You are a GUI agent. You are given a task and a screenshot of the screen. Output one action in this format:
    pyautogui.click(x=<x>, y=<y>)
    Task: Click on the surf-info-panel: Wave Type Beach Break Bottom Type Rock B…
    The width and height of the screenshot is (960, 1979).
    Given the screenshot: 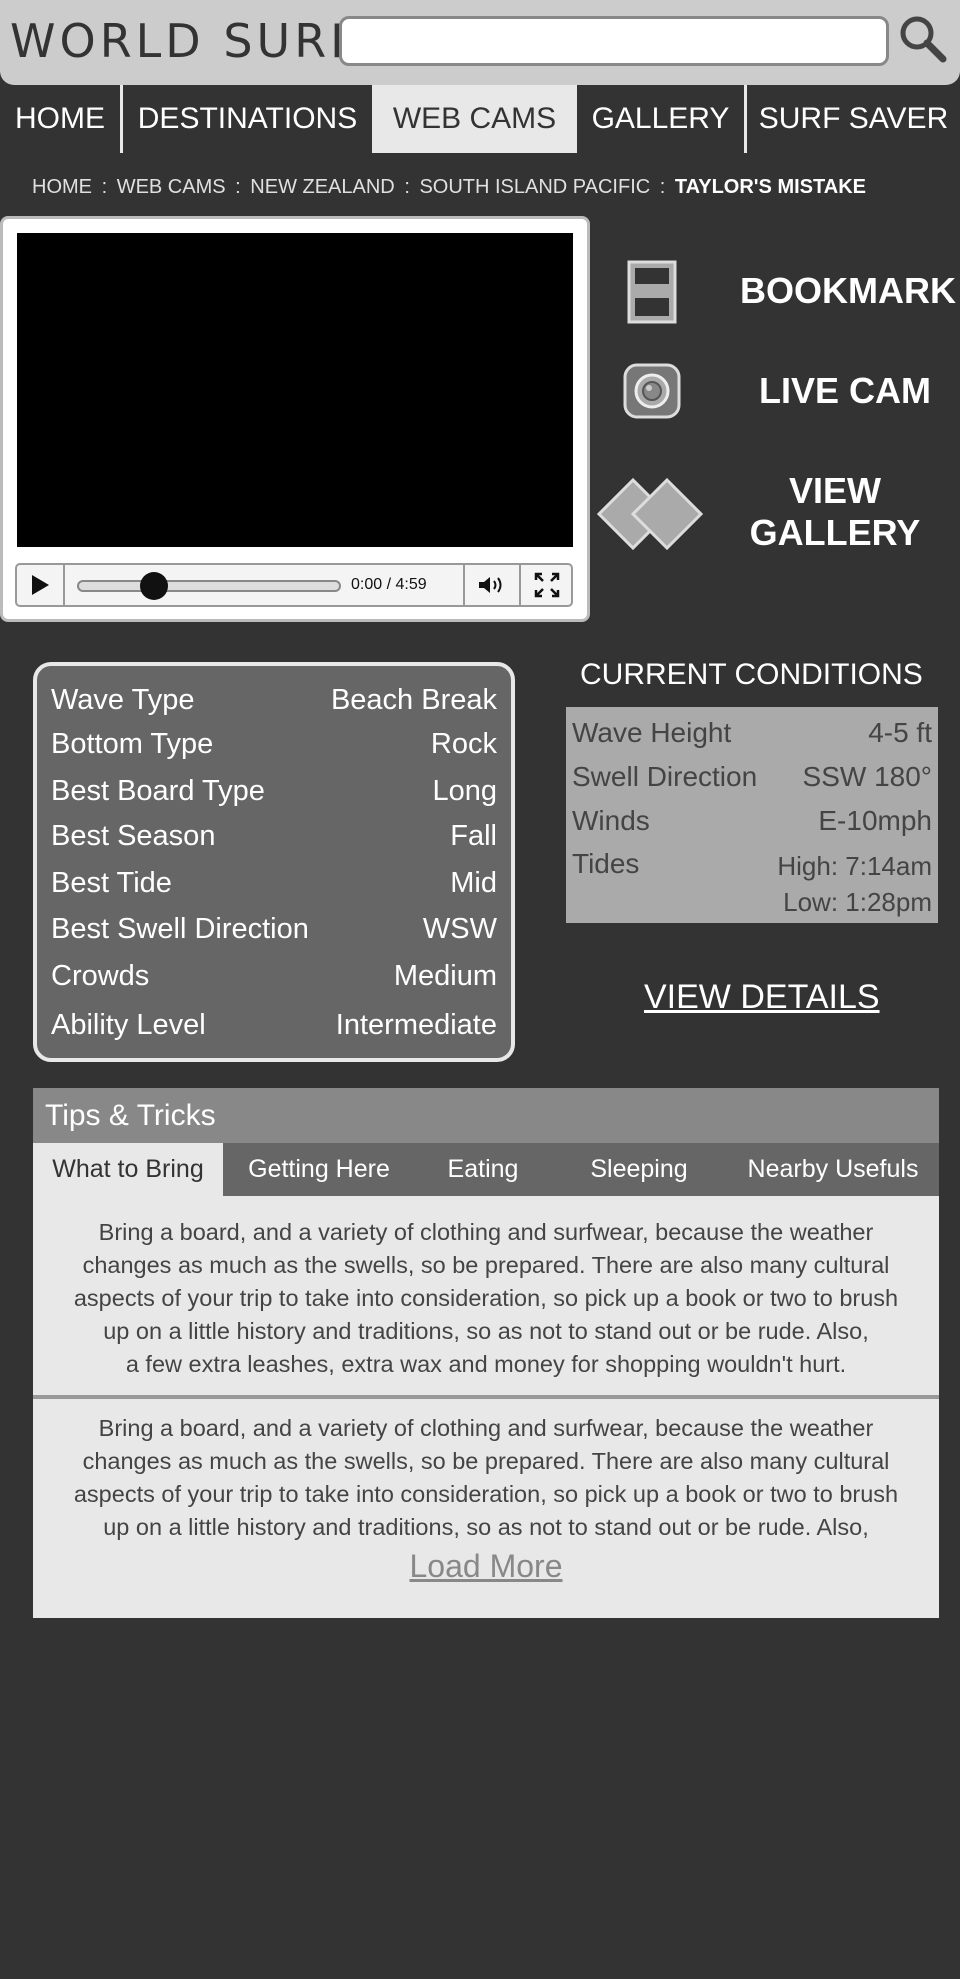 What is the action you would take?
    pyautogui.click(x=274, y=862)
    